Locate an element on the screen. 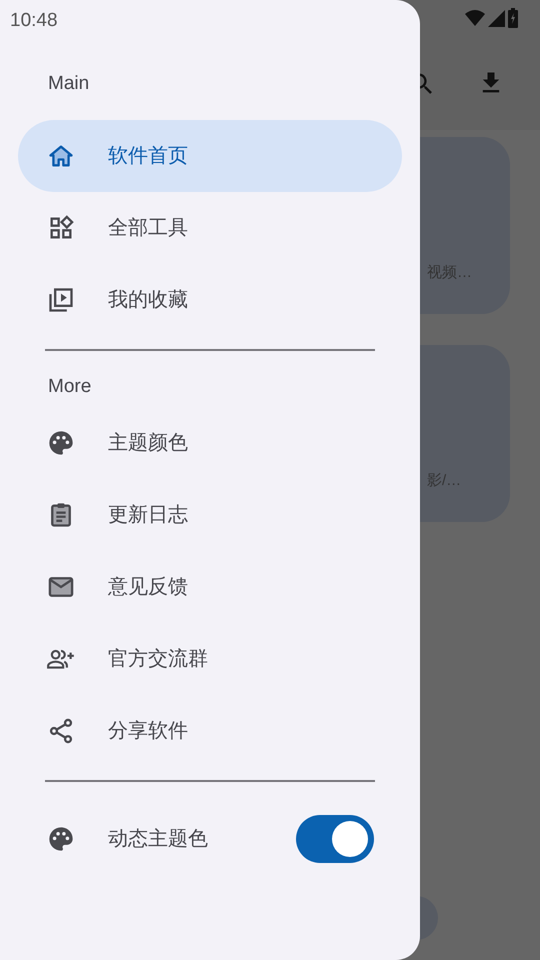  drawer-item: 主题颜色 is located at coordinates (210, 443).